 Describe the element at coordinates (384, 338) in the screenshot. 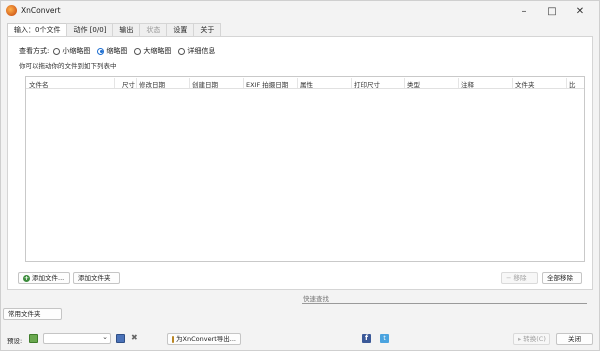

I see `twitter-icon: t` at that location.